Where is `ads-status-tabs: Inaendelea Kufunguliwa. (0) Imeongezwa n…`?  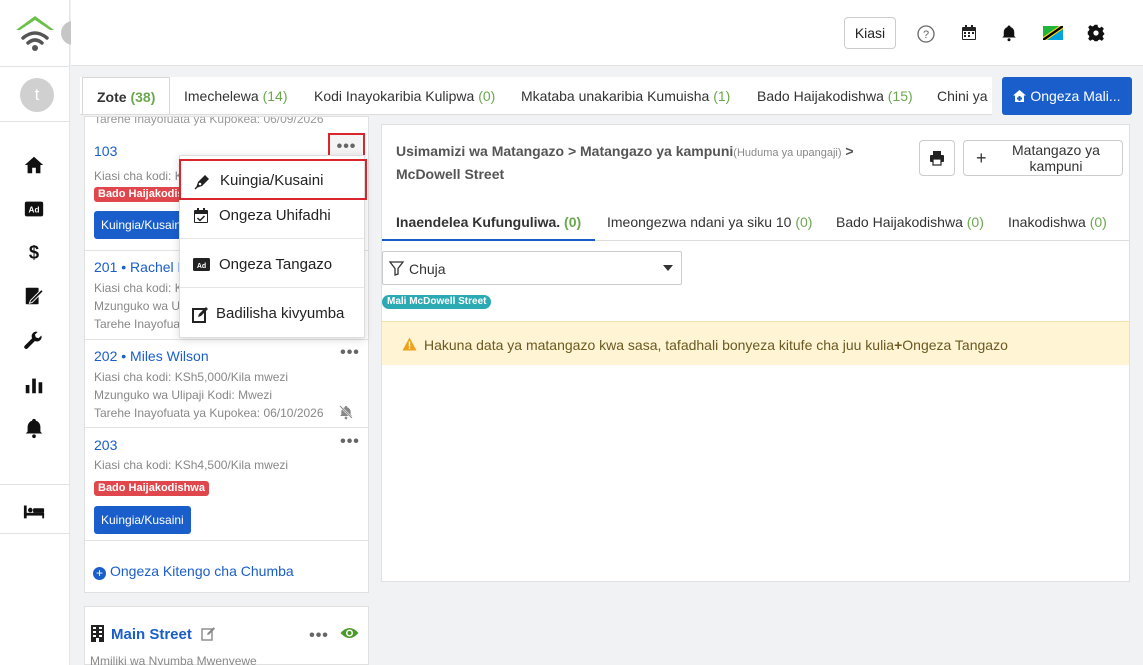
ads-status-tabs: Inaendelea Kufunguliwa. (0) Imeongezwa n… is located at coordinates (755, 222).